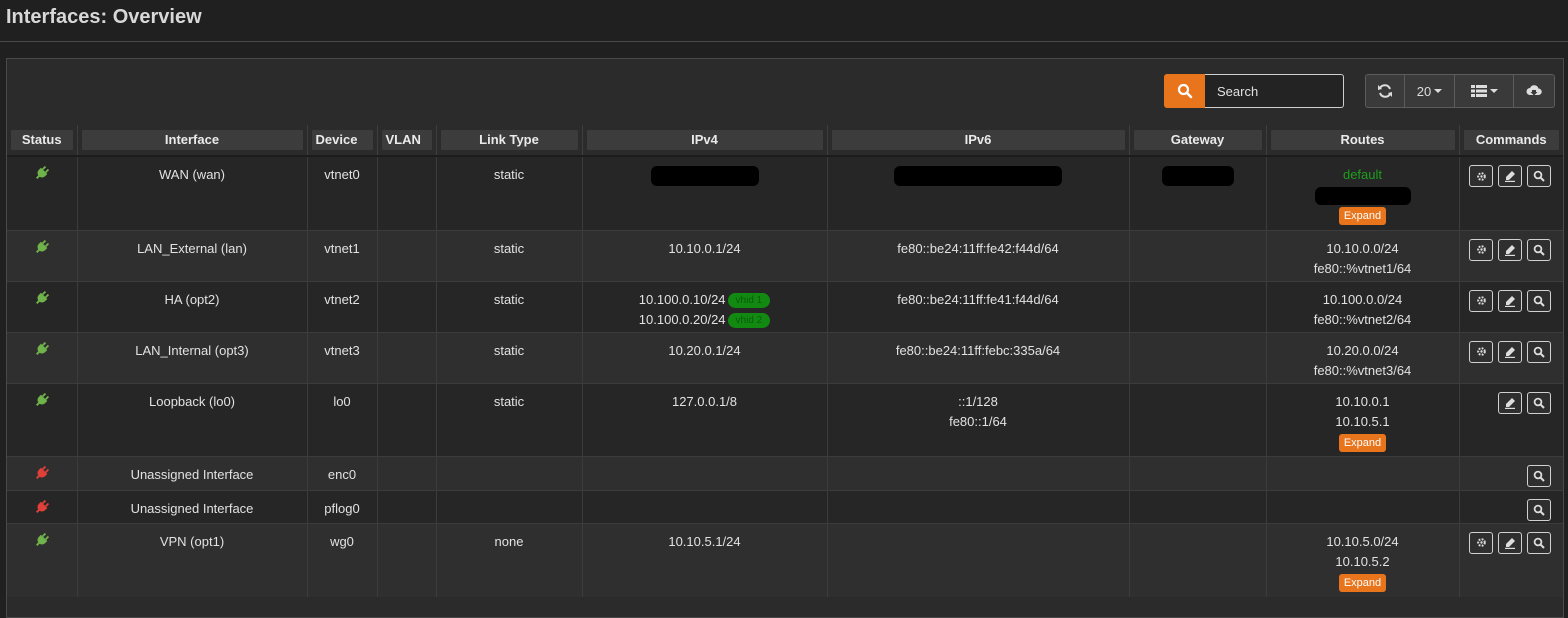  Describe the element at coordinates (1197, 141) in the screenshot. I see `column-header: Gateway` at that location.